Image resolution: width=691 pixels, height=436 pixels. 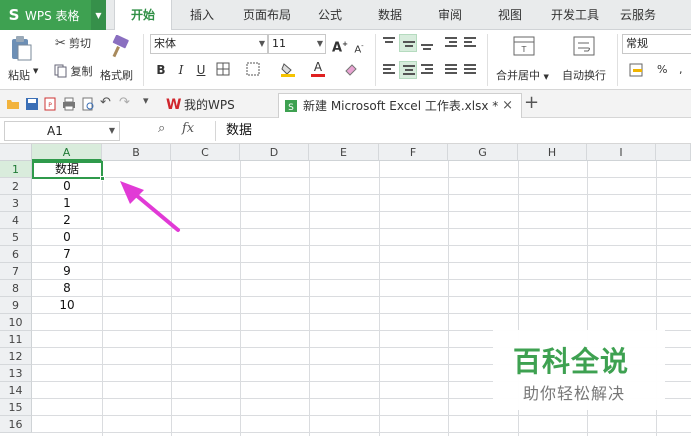 I want to click on column-header-e: E, so click(x=344, y=152).